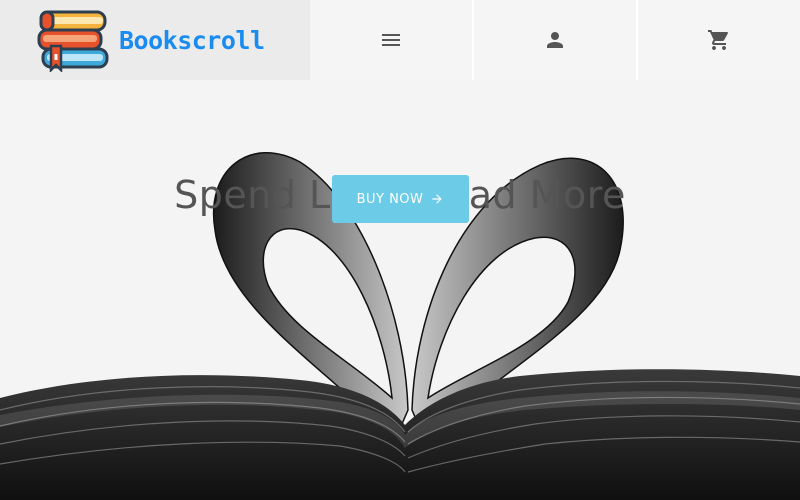 The width and height of the screenshot is (800, 500). I want to click on brand-name: Bookscroll, so click(192, 40).